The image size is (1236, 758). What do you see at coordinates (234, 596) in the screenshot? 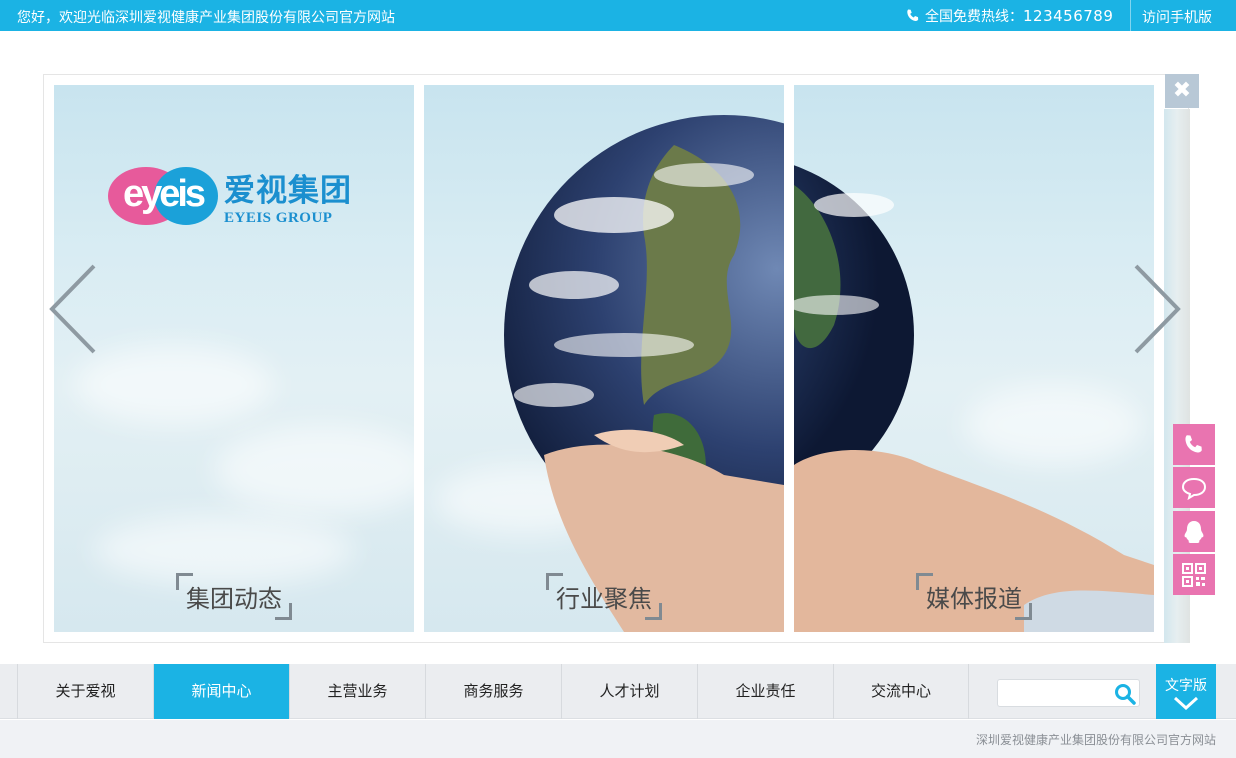
I see `panel-caption: 集团动态` at bounding box center [234, 596].